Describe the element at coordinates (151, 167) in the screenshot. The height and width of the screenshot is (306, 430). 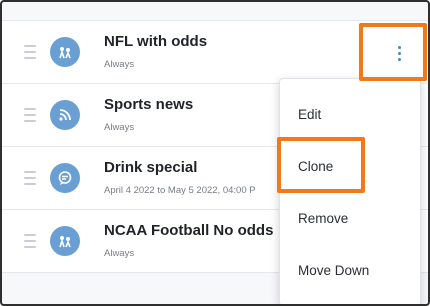
I see `item-title: Drink special` at that location.